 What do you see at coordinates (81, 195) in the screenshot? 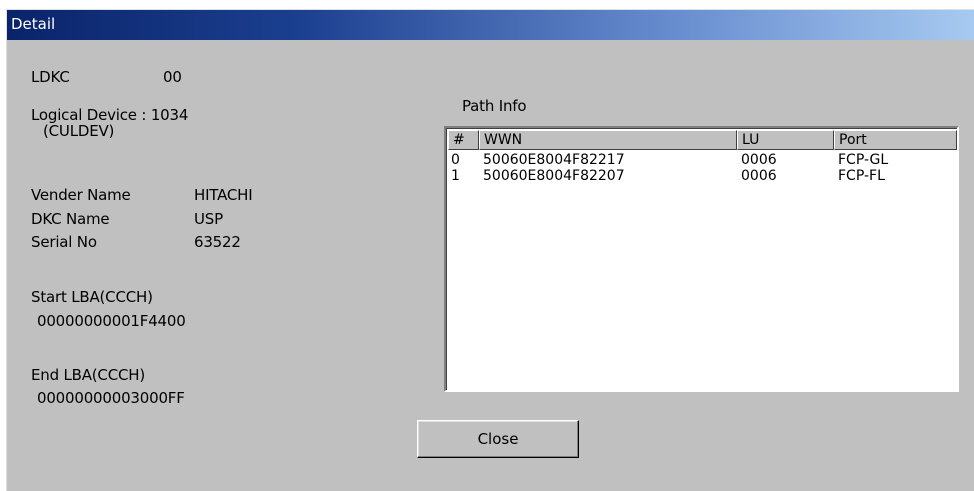
I see `vender-name-label: Vender Name` at bounding box center [81, 195].